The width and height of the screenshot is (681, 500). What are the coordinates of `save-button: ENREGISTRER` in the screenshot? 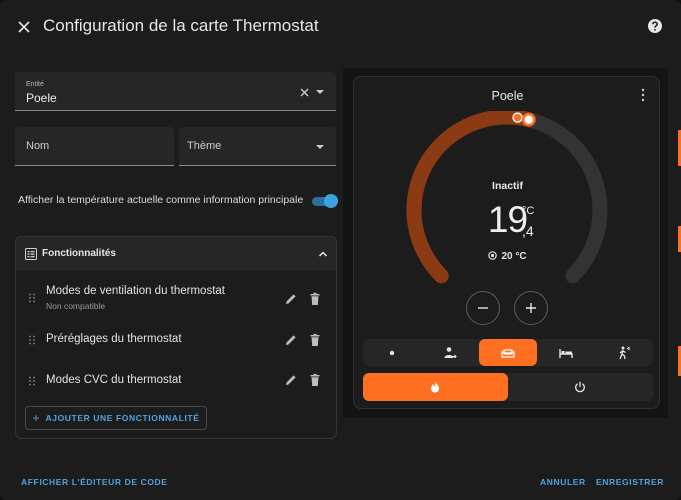 It's located at (630, 482).